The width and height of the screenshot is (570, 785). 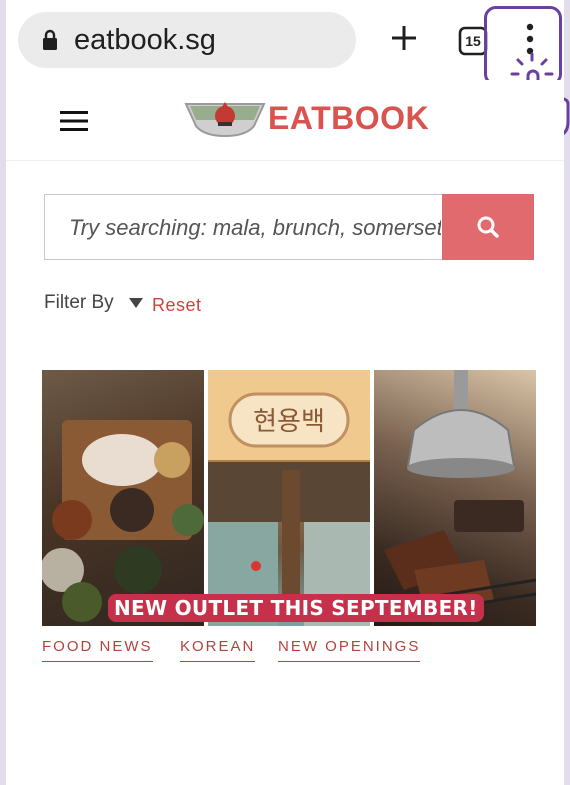 I want to click on grill-hood-illustration, so click(x=455, y=496).